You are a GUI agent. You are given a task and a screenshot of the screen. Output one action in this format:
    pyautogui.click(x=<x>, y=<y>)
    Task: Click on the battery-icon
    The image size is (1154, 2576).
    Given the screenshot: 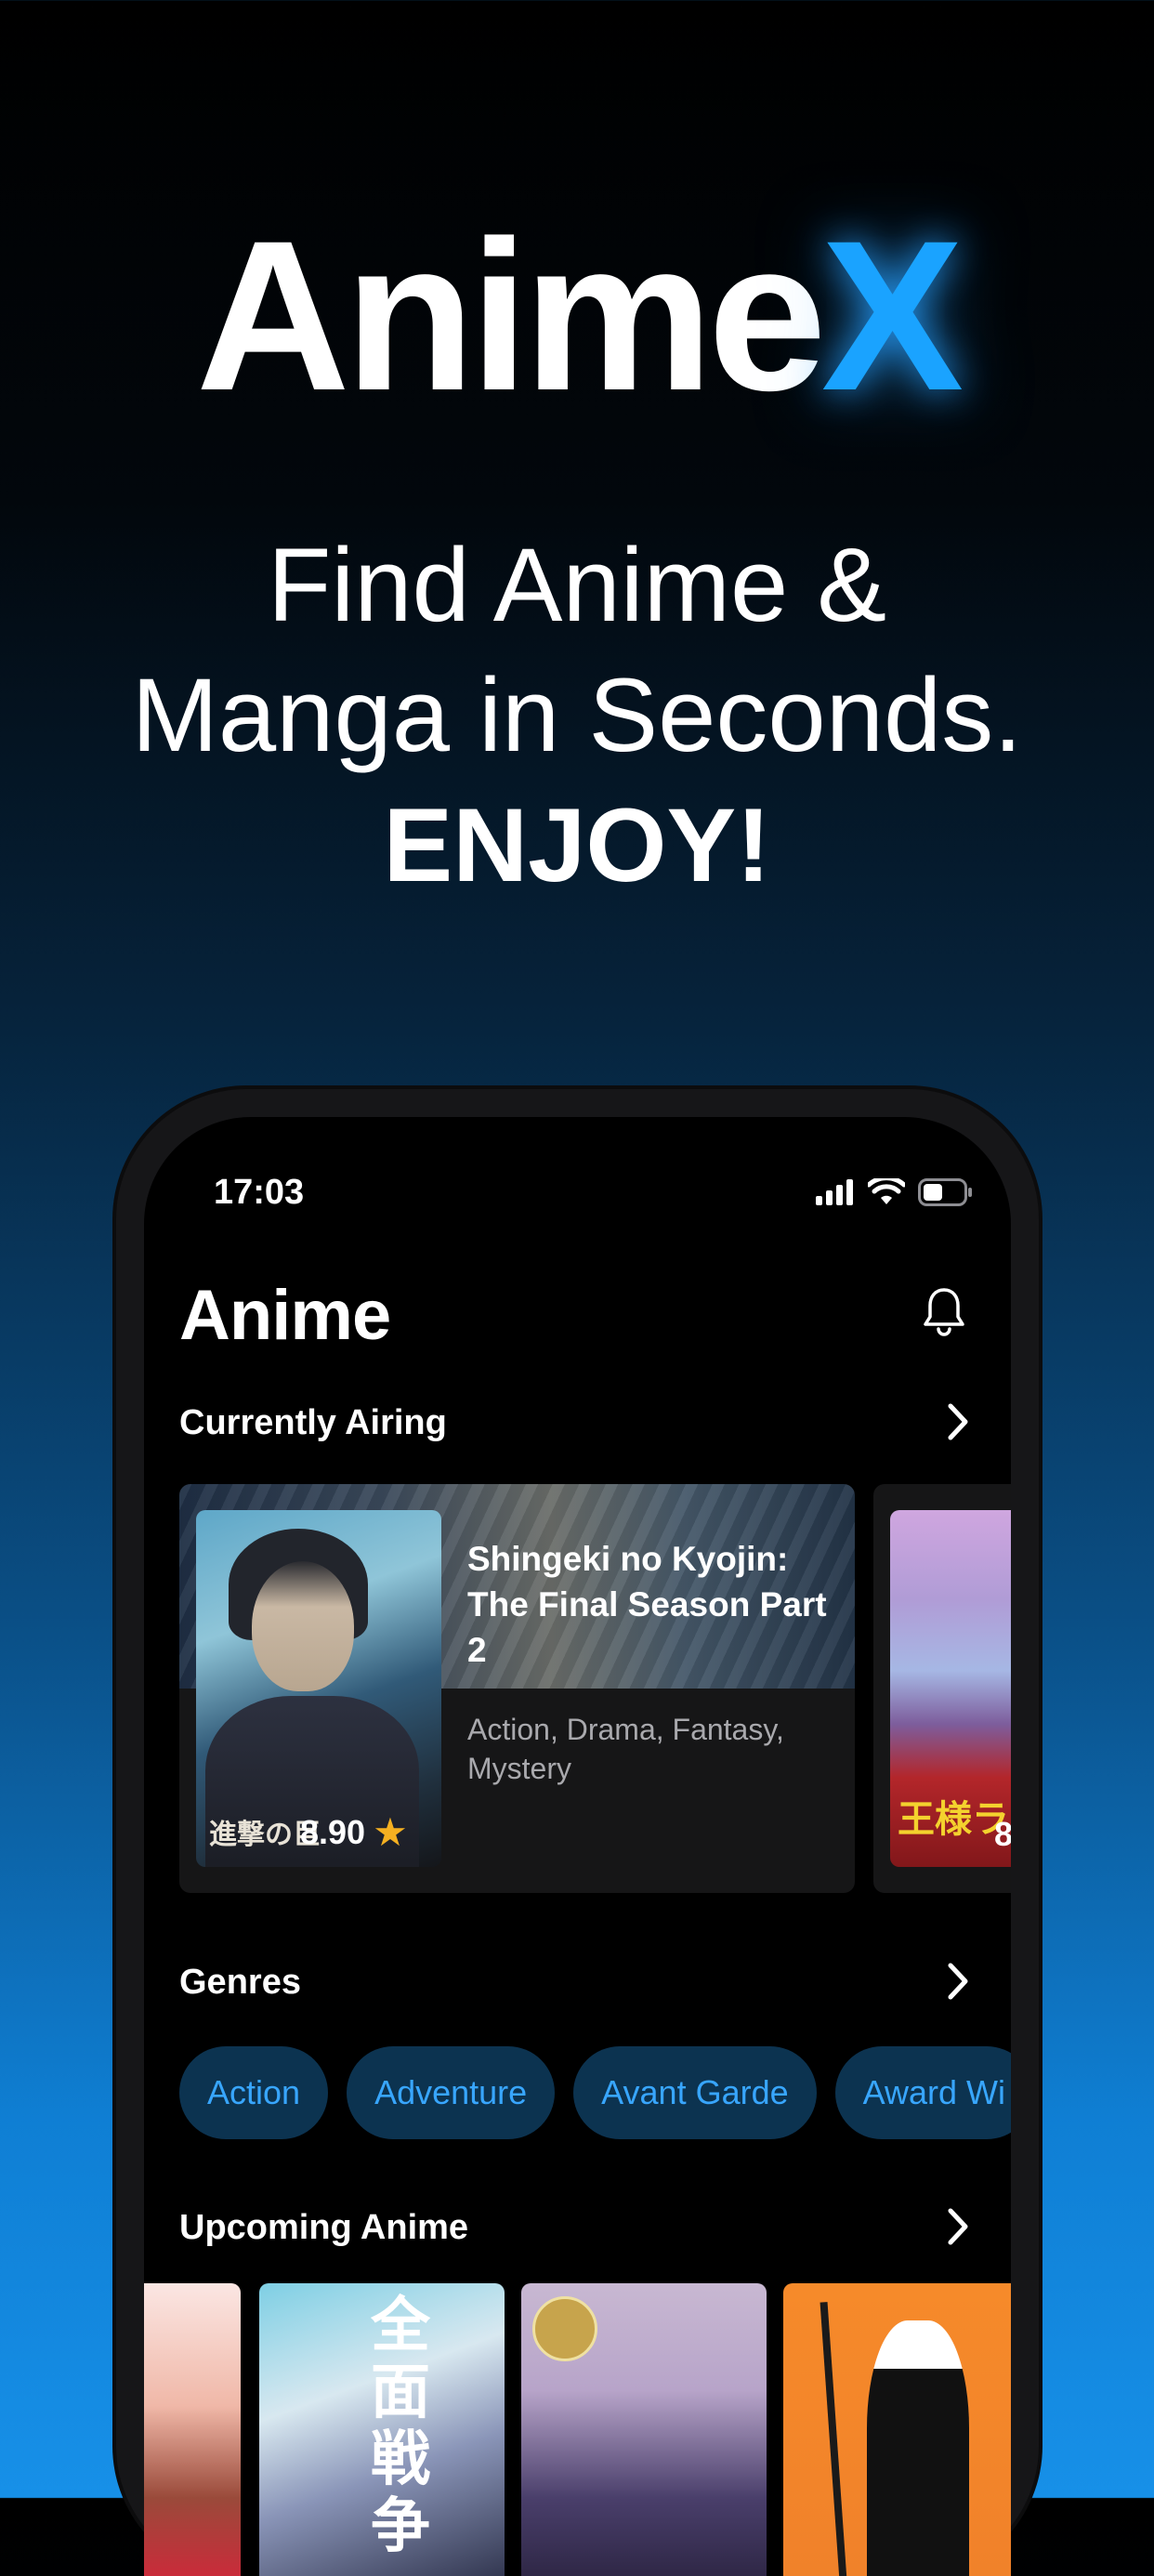 What is the action you would take?
    pyautogui.click(x=945, y=1192)
    